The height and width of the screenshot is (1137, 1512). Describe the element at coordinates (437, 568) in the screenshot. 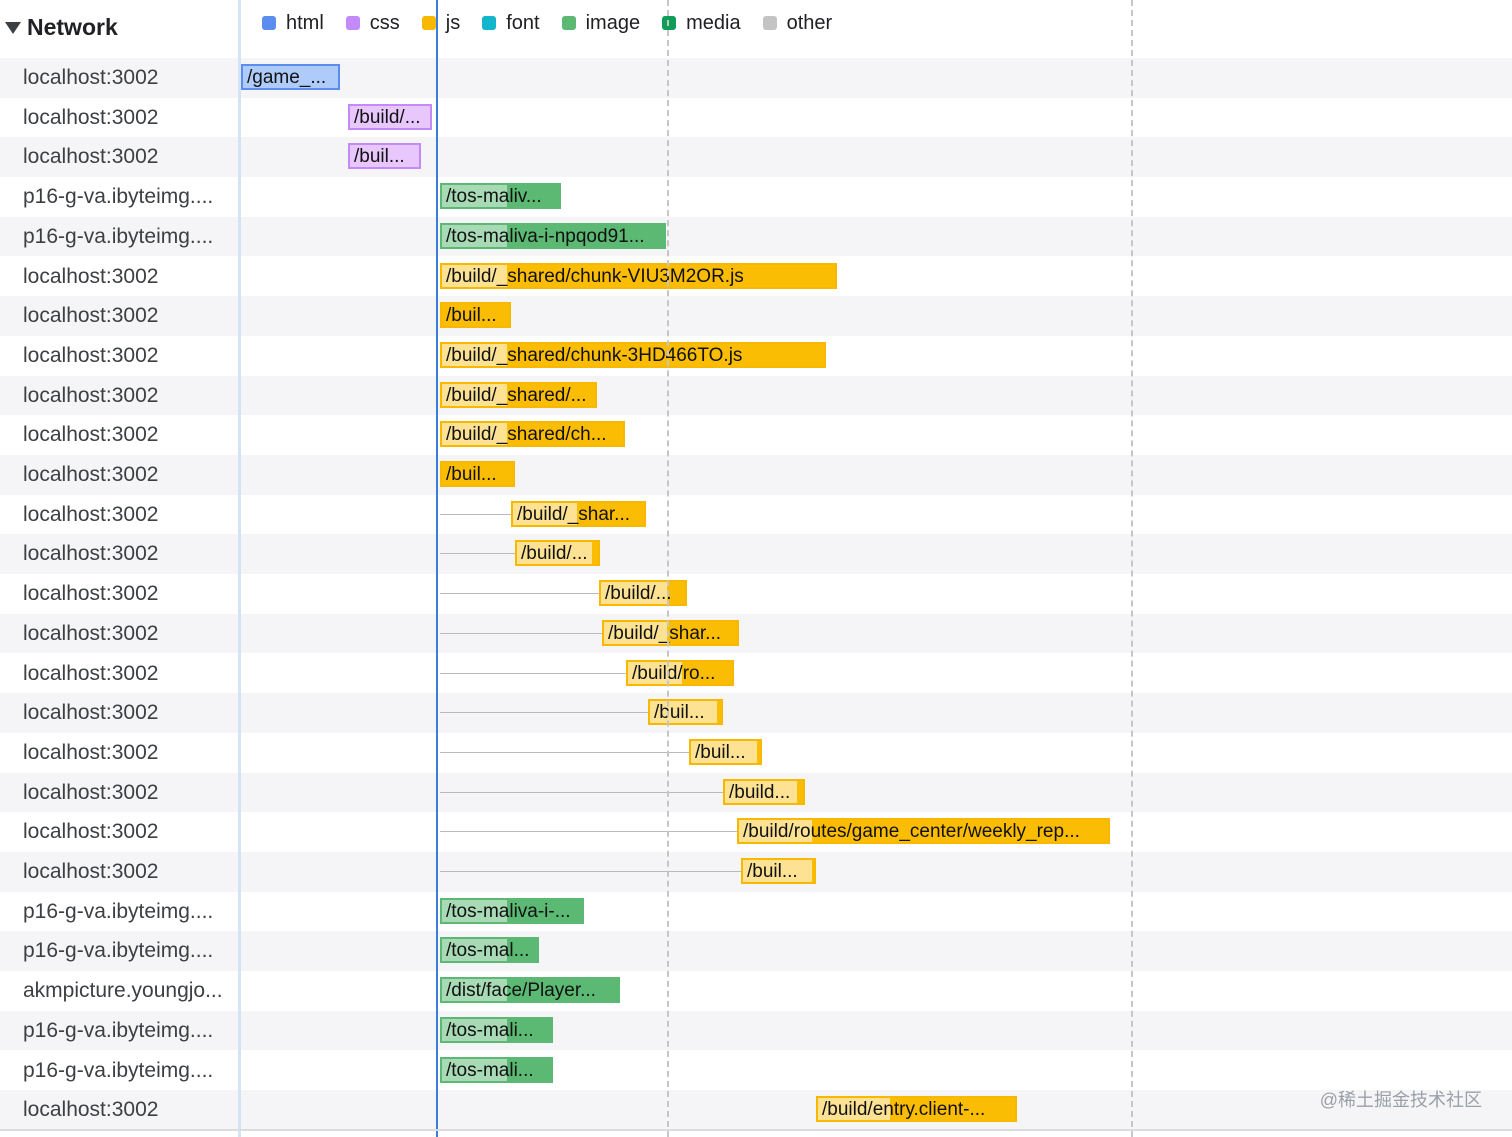

I see `current-time-line` at that location.